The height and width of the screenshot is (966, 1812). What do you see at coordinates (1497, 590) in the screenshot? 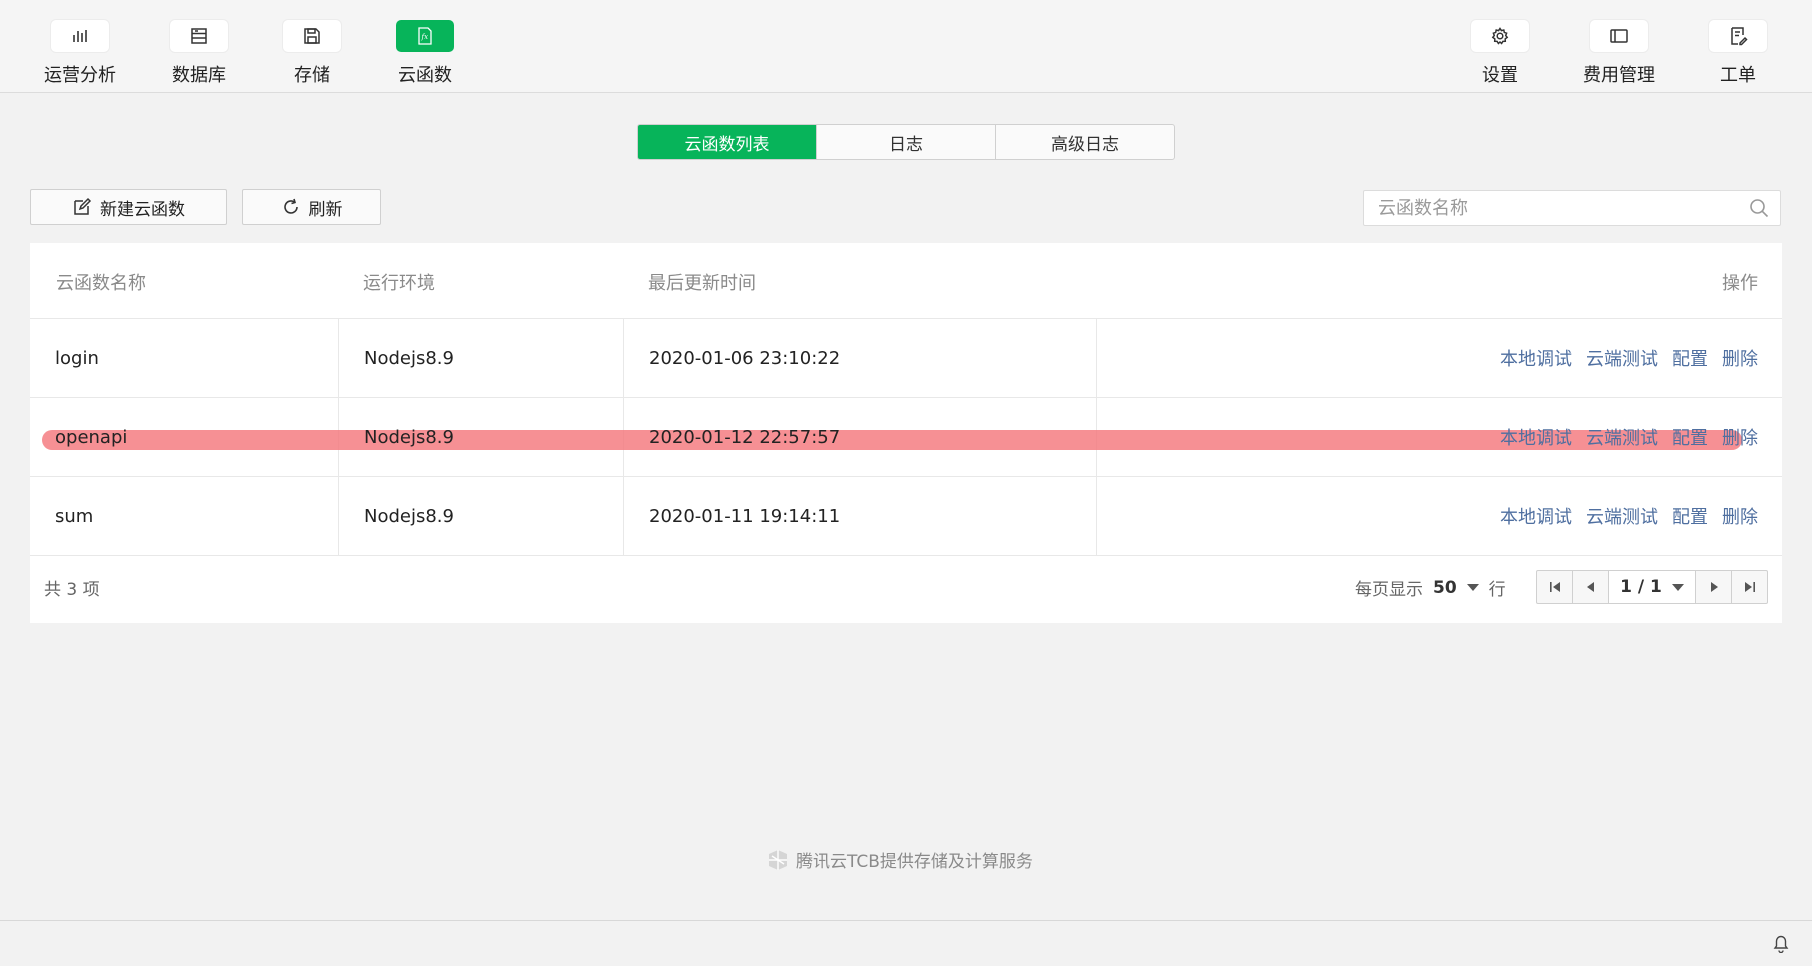
I see `per-page-unit: 行` at bounding box center [1497, 590].